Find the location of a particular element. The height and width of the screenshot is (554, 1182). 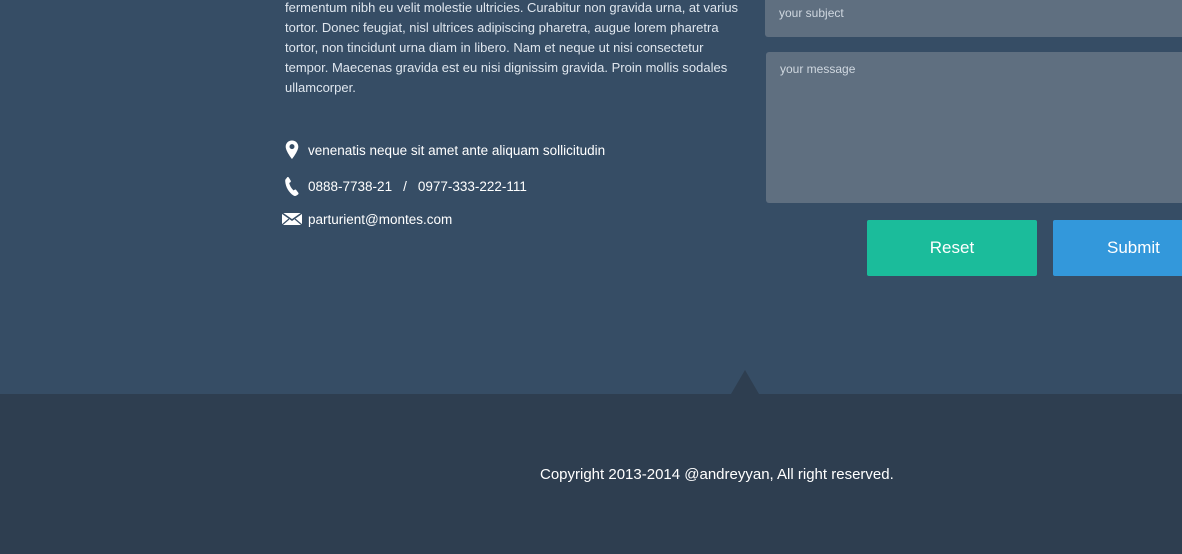

email-link: parturient@montes.com is located at coordinates (380, 219).